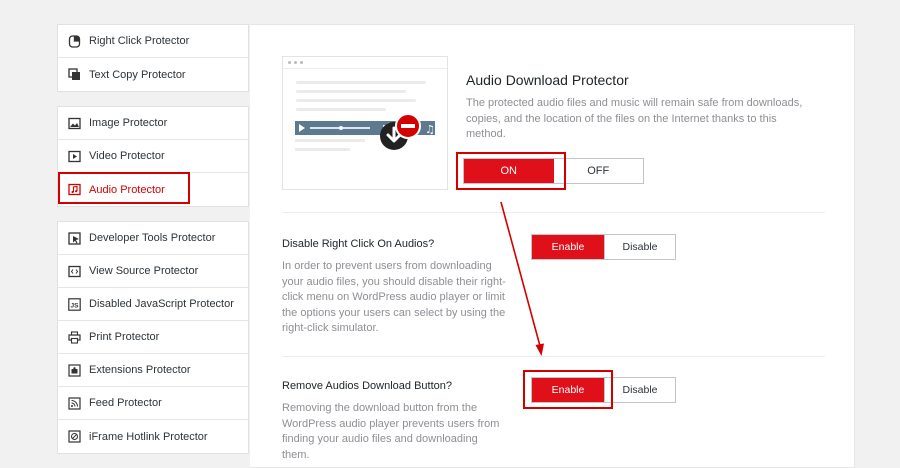  I want to click on toggle-on-button: ON, so click(509, 171).